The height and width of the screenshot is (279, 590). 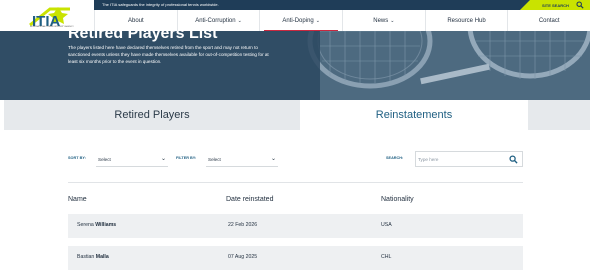 What do you see at coordinates (381, 20) in the screenshot?
I see `nav-label: News` at bounding box center [381, 20].